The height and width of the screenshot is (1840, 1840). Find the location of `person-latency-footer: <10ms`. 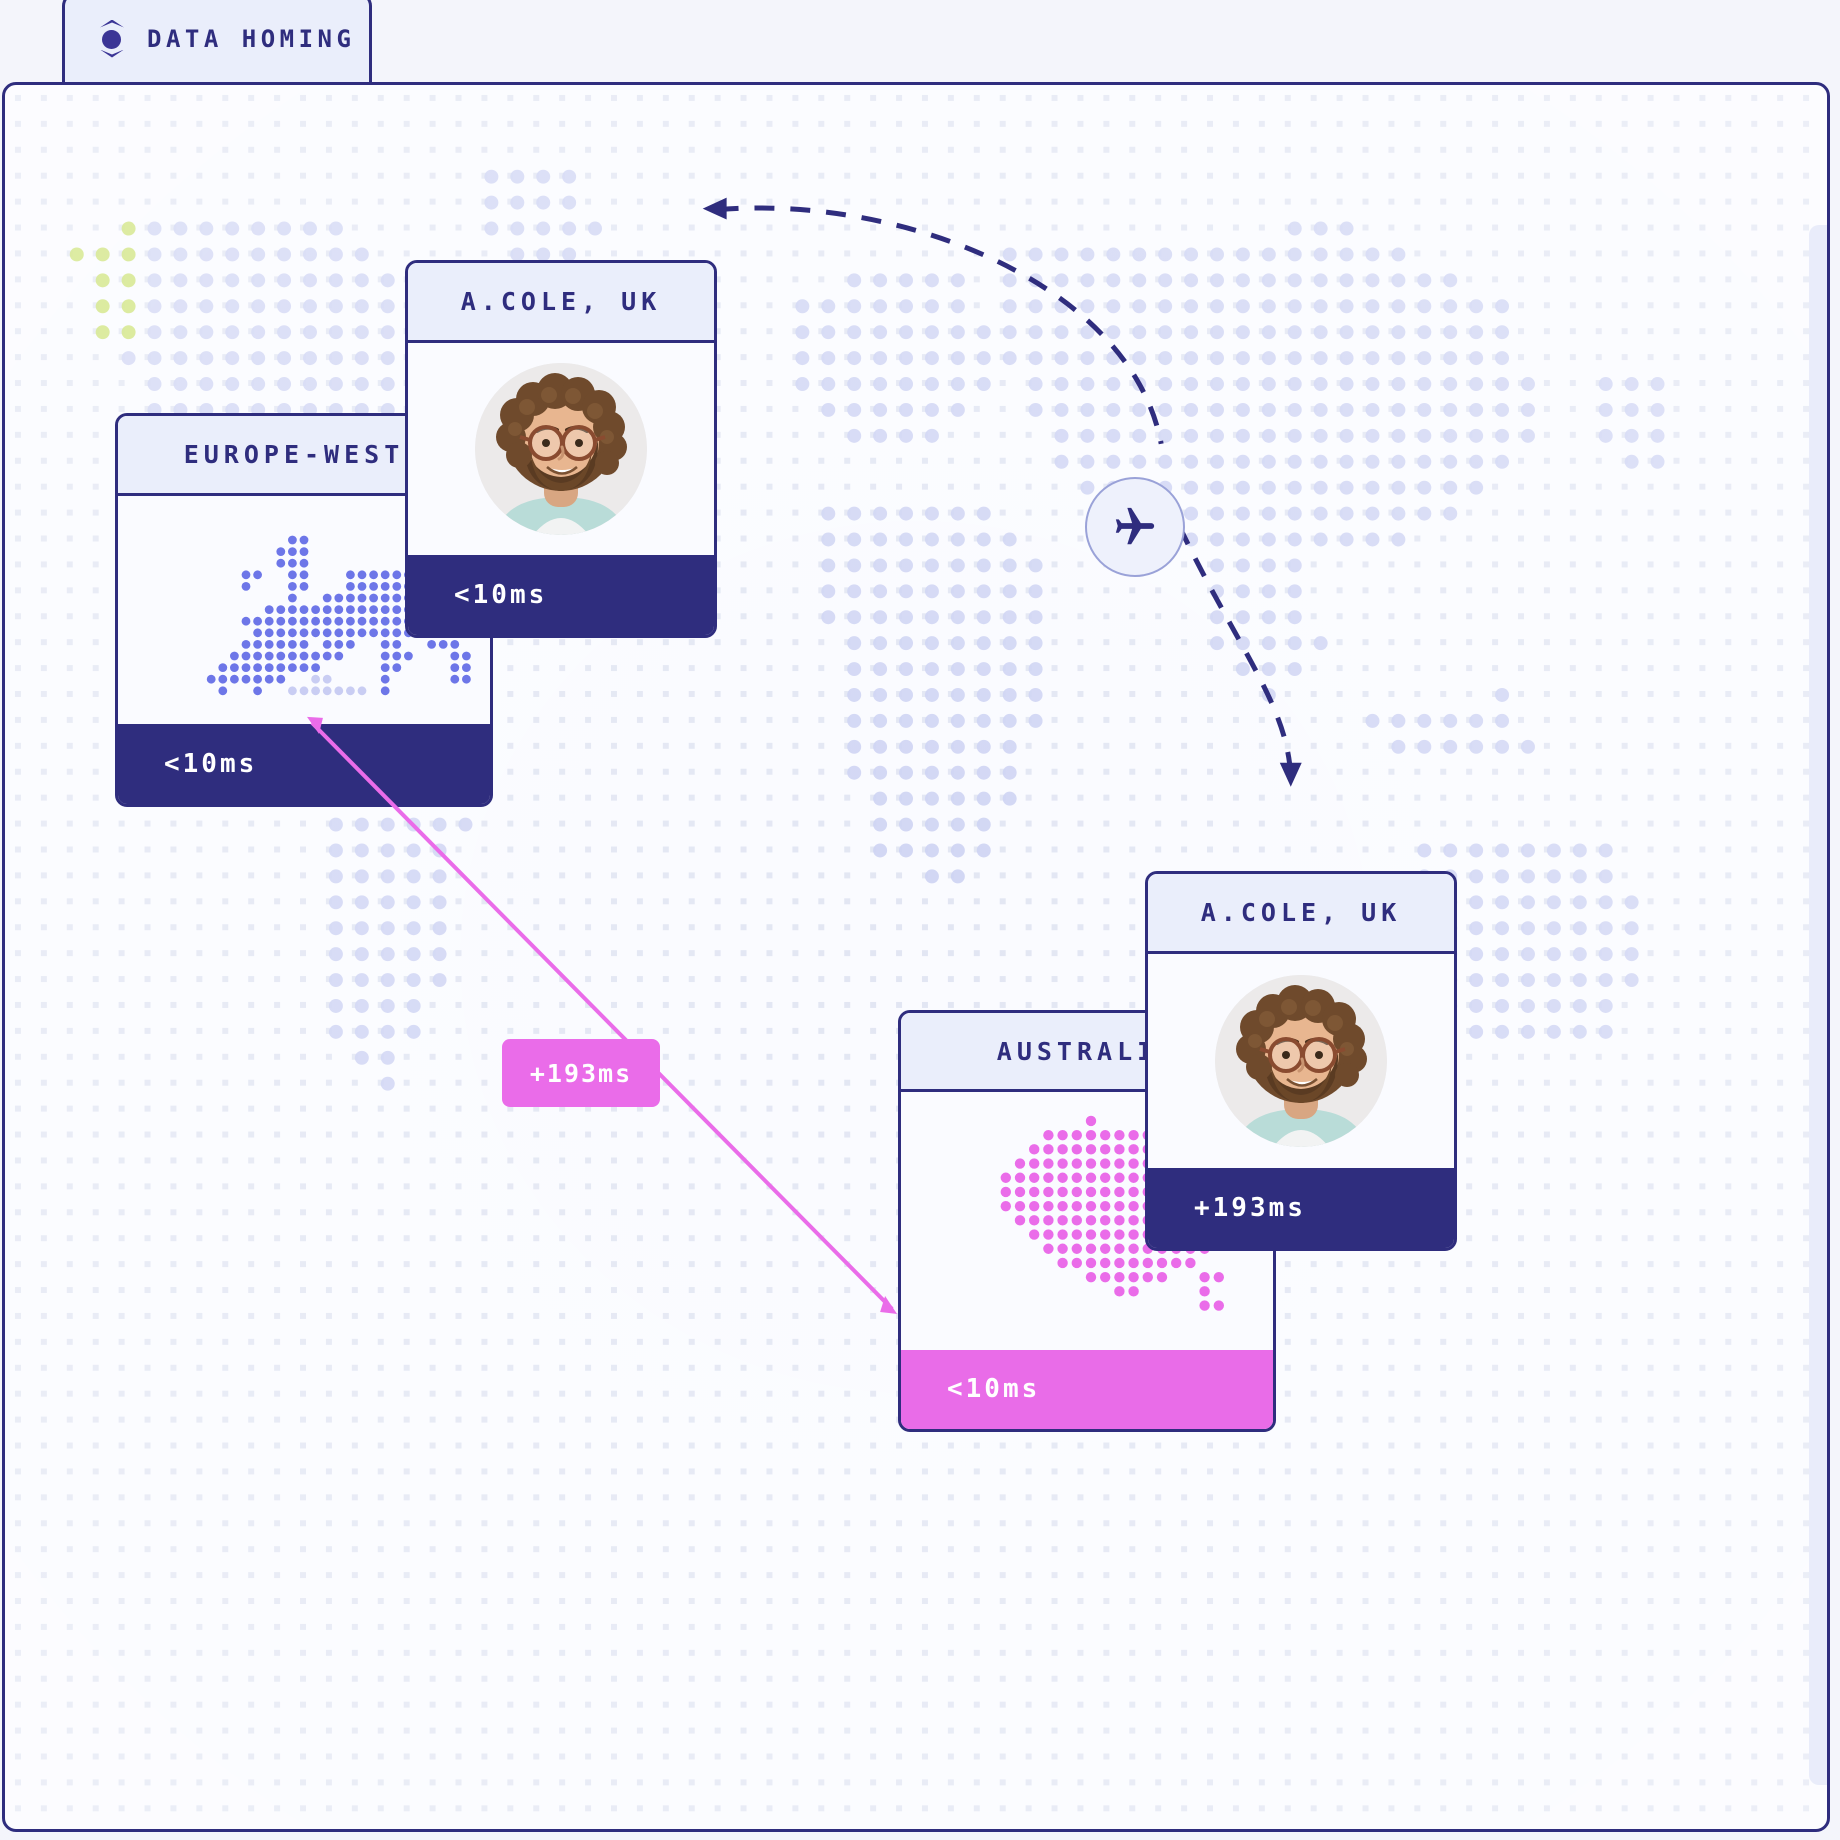

person-latency-footer: <10ms is located at coordinates (561, 595).